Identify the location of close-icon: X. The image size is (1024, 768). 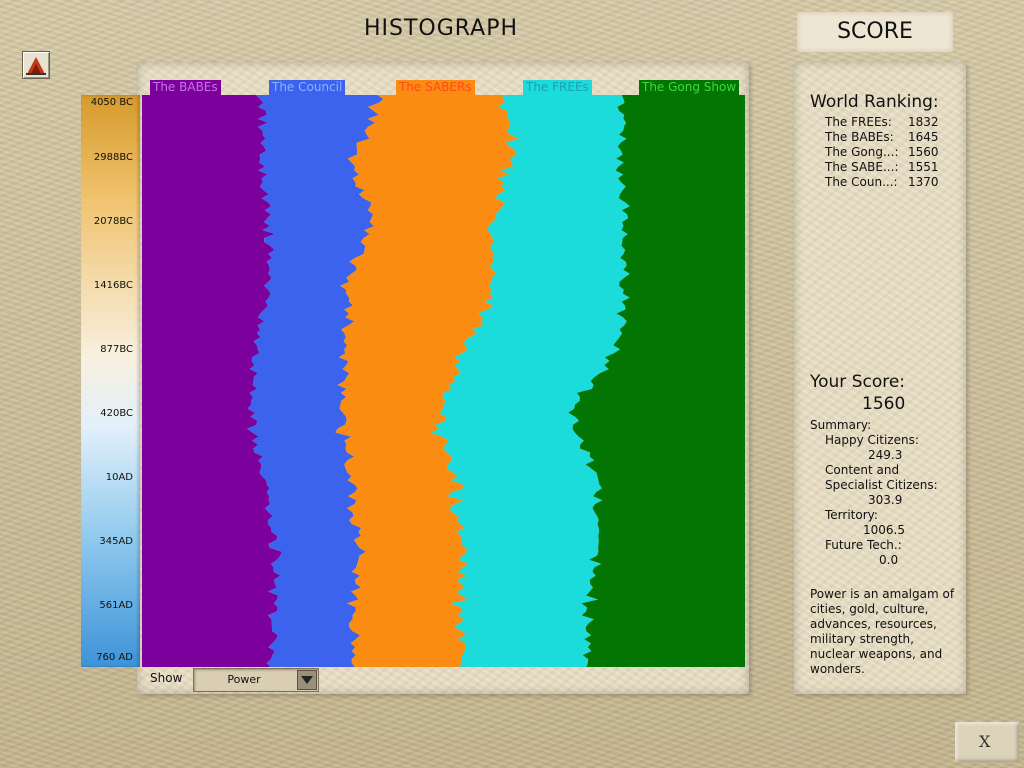
(985, 741).